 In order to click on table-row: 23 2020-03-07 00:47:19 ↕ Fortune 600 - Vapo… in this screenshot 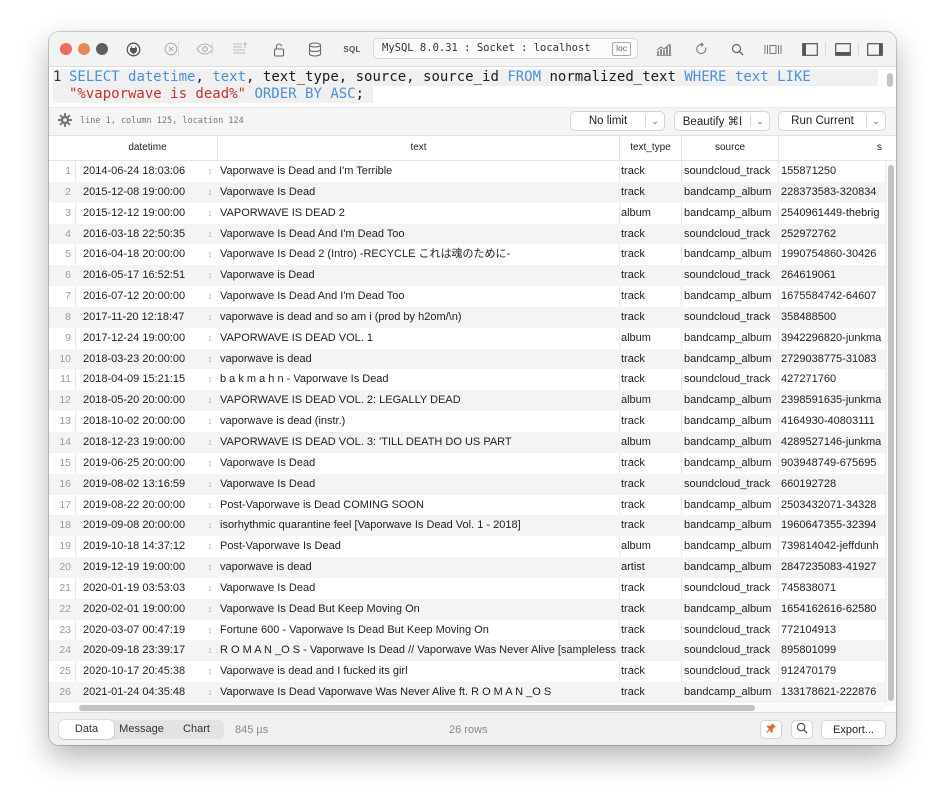, I will do `click(469, 630)`.